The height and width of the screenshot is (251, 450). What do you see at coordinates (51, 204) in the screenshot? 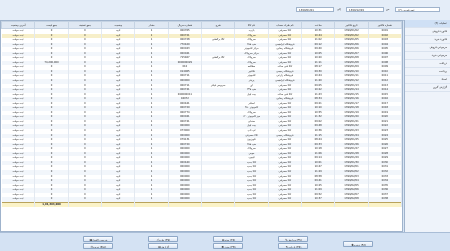
I see `total-value: 1,01,304,000` at bounding box center [51, 204].